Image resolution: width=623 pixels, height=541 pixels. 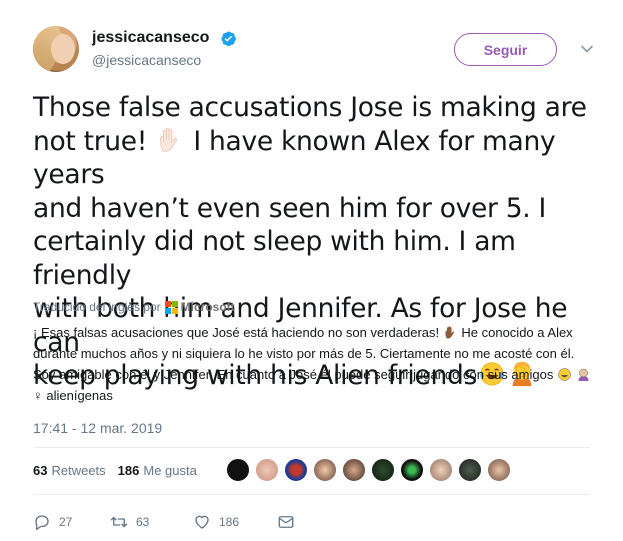 I want to click on tweet-stats: 63 Retweets 186 Me gusta, so click(x=121, y=470).